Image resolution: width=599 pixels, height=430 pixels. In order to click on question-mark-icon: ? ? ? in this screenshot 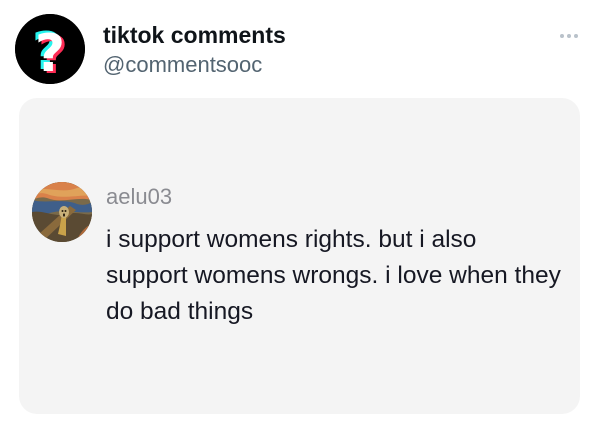, I will do `click(50, 49)`.